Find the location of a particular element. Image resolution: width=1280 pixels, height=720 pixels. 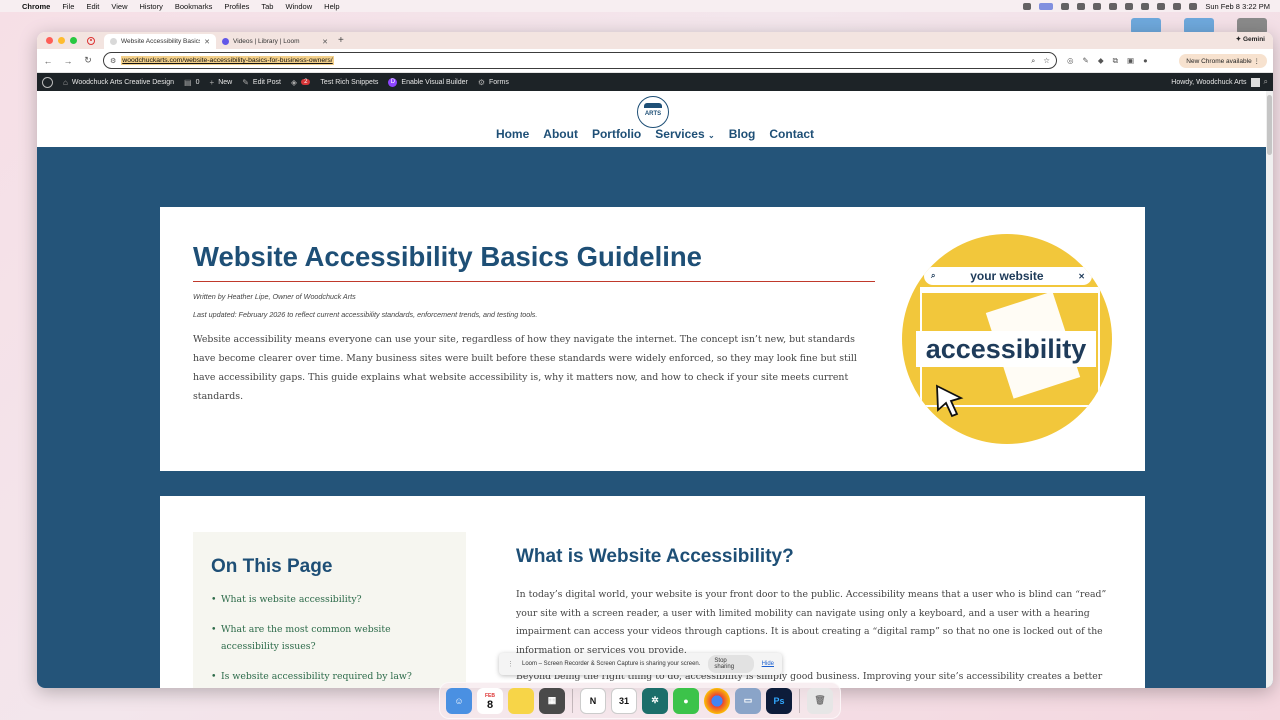

menu-profiles: Profiles is located at coordinates (236, 6).